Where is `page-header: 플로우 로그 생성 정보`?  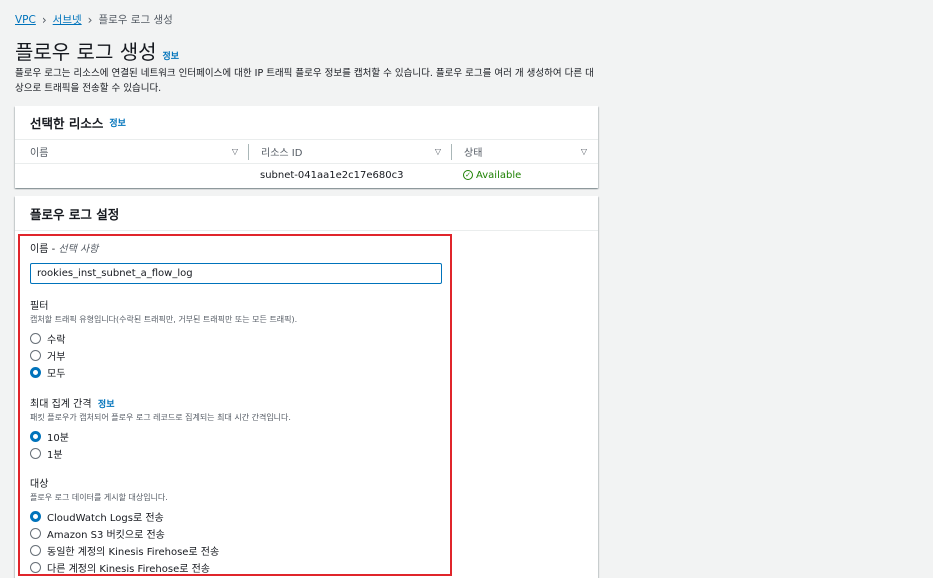
page-header: 플로우 로그 생성 정보 is located at coordinates (97, 50).